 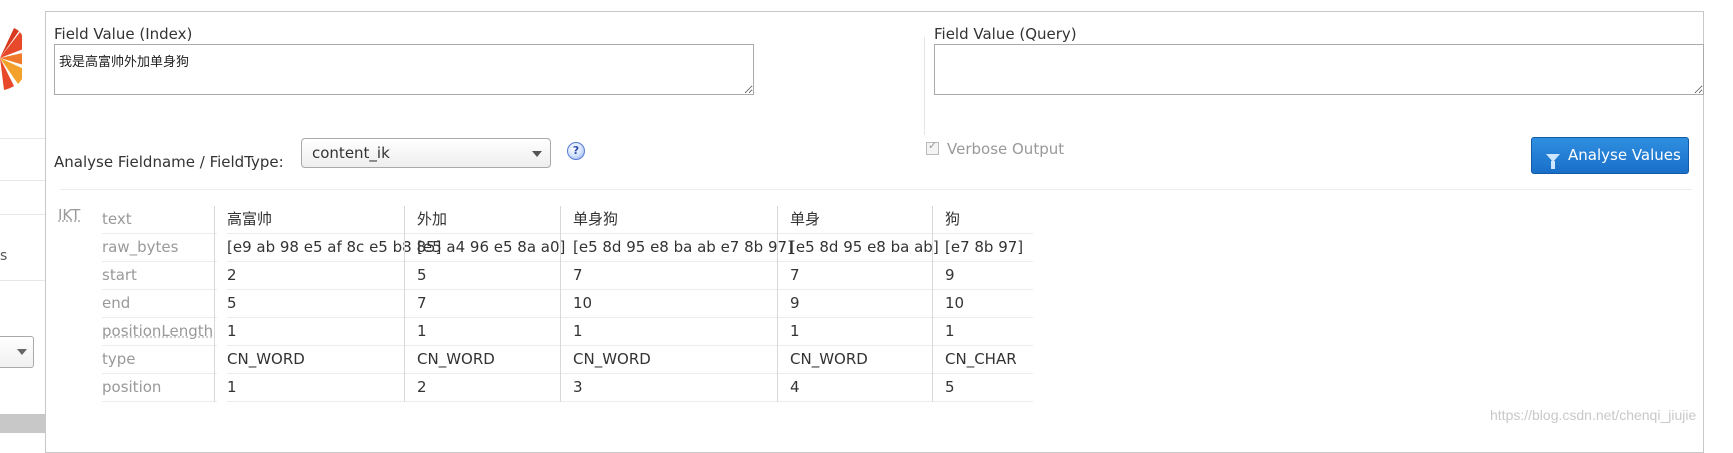 I want to click on attribute-label: raw_bytes, so click(x=159, y=248).